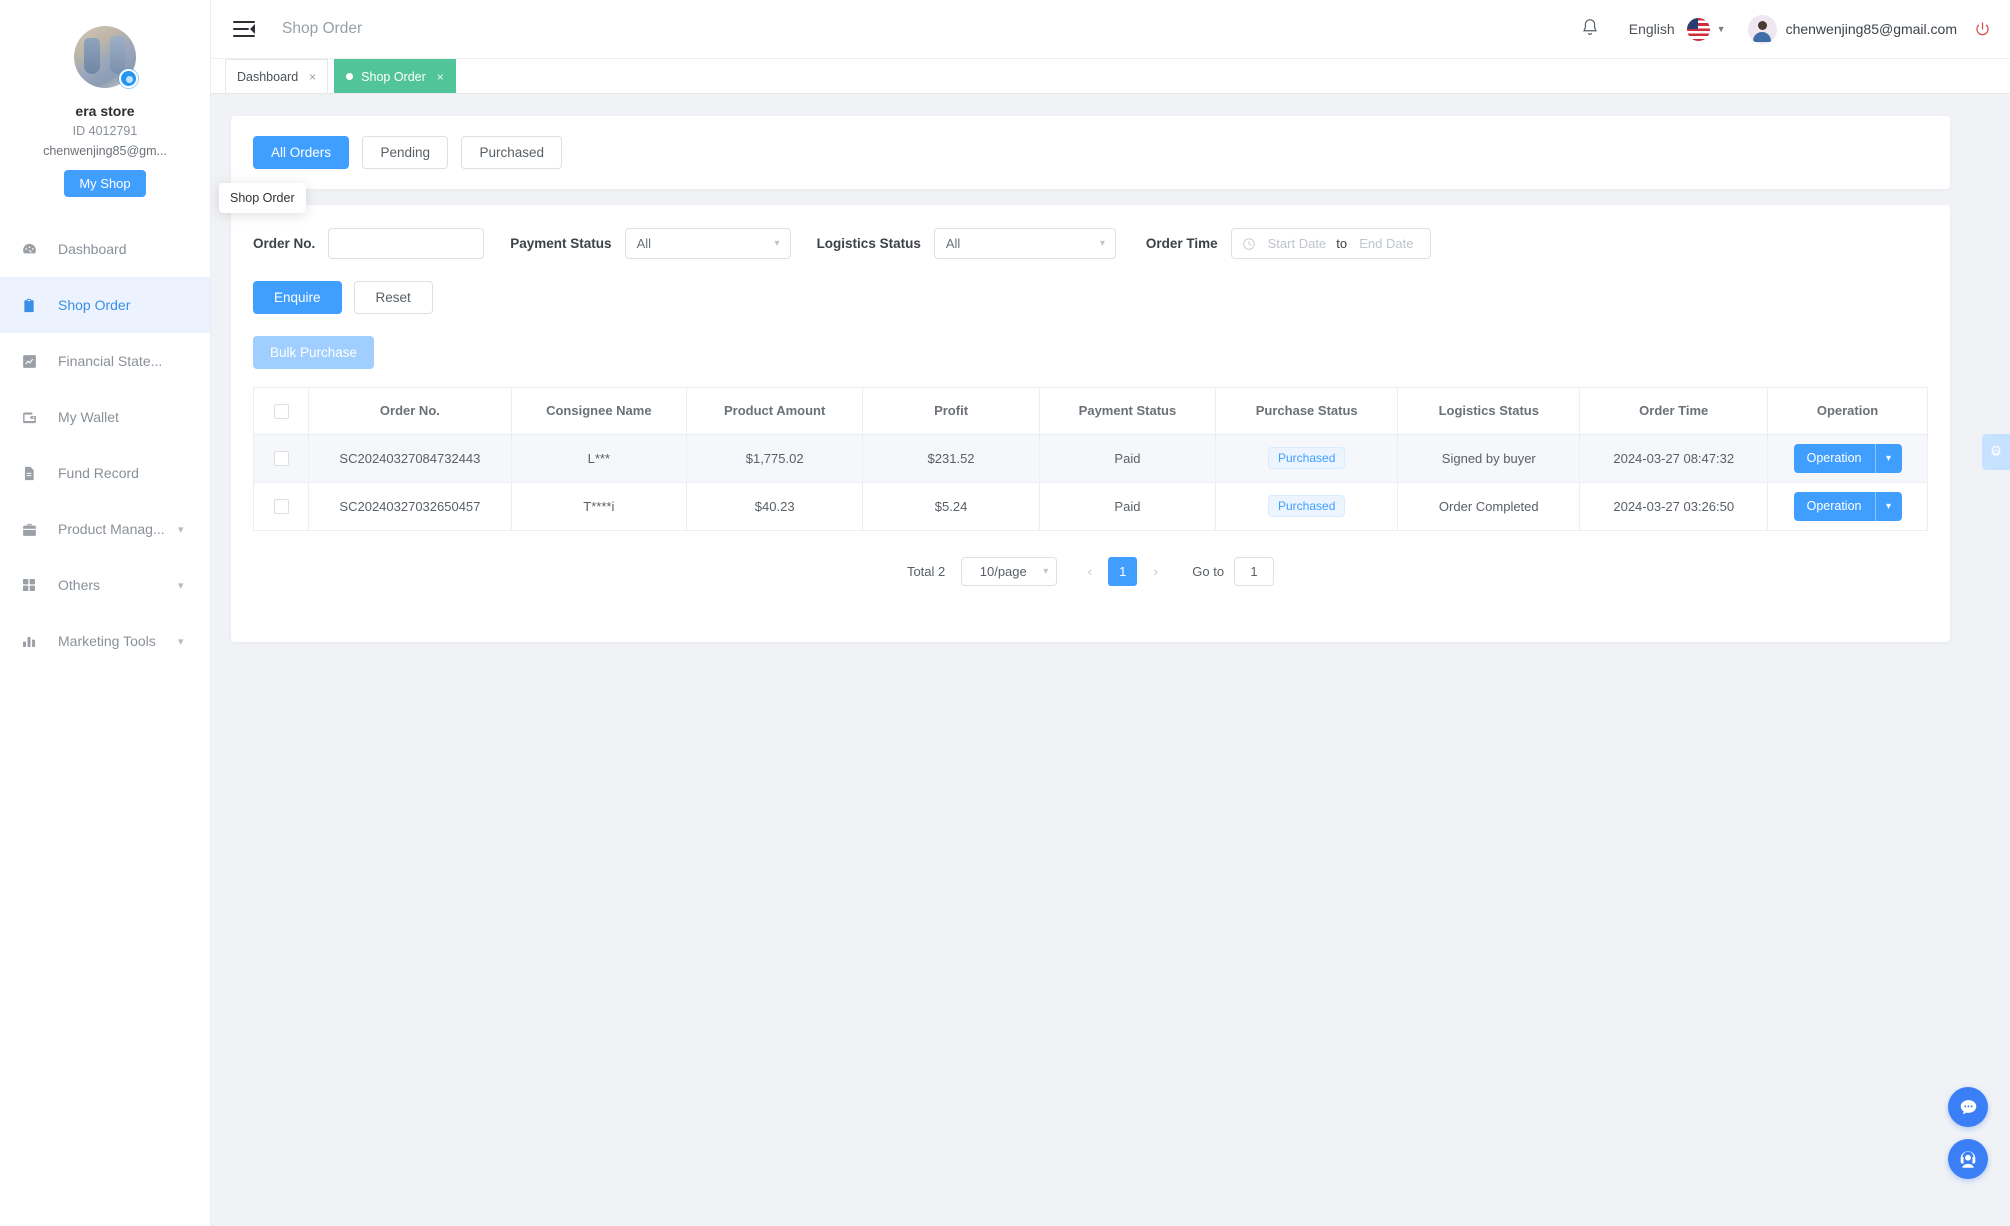  I want to click on grid-icon, so click(29, 585).